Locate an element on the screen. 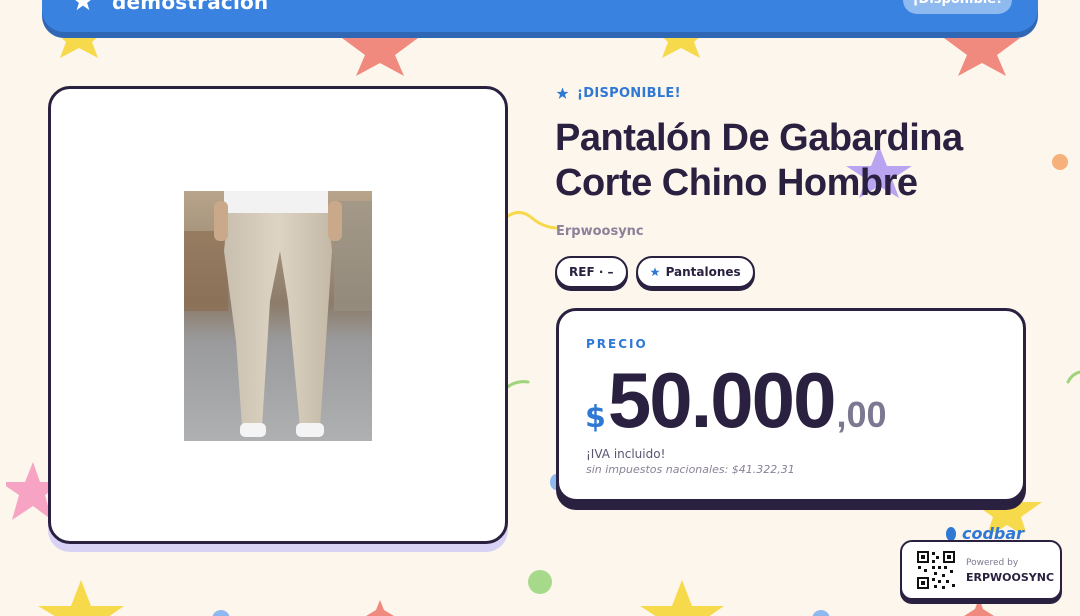  category-chip: Pantalones is located at coordinates (695, 272).